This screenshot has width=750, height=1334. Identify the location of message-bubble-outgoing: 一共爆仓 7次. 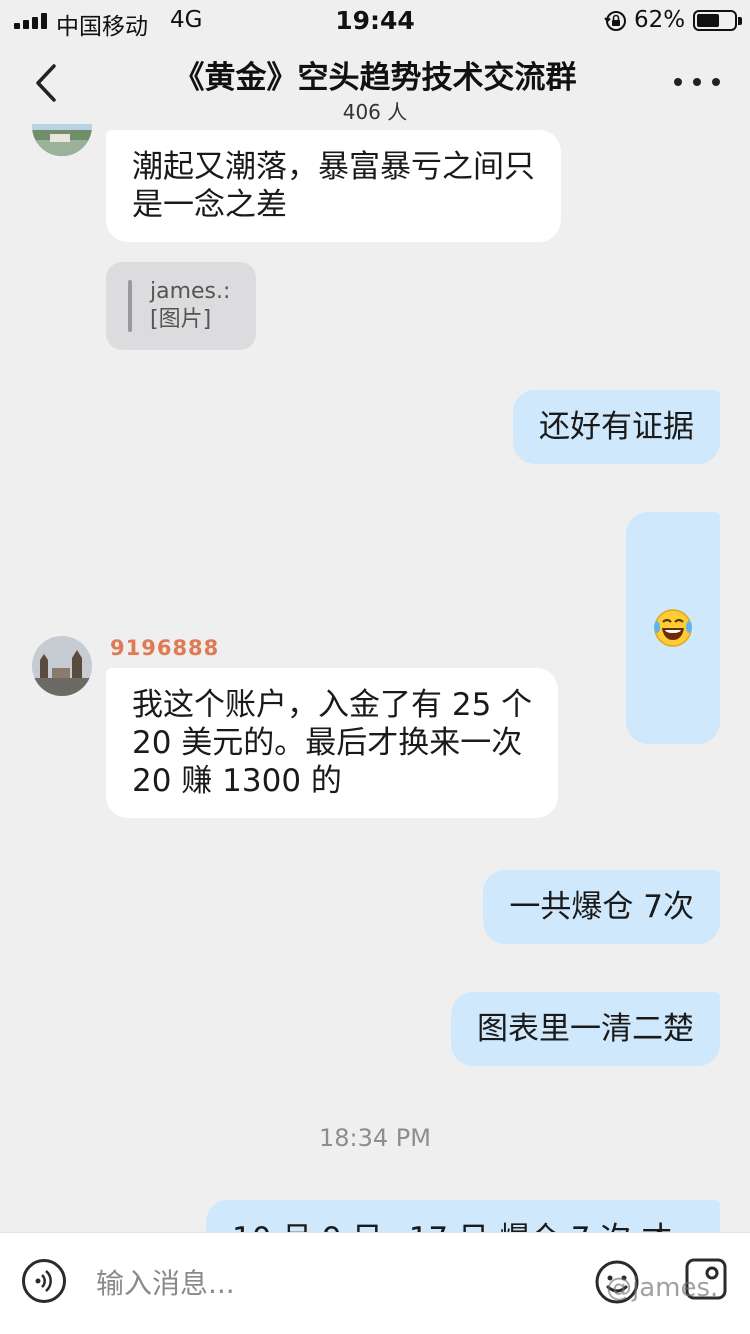
(601, 907).